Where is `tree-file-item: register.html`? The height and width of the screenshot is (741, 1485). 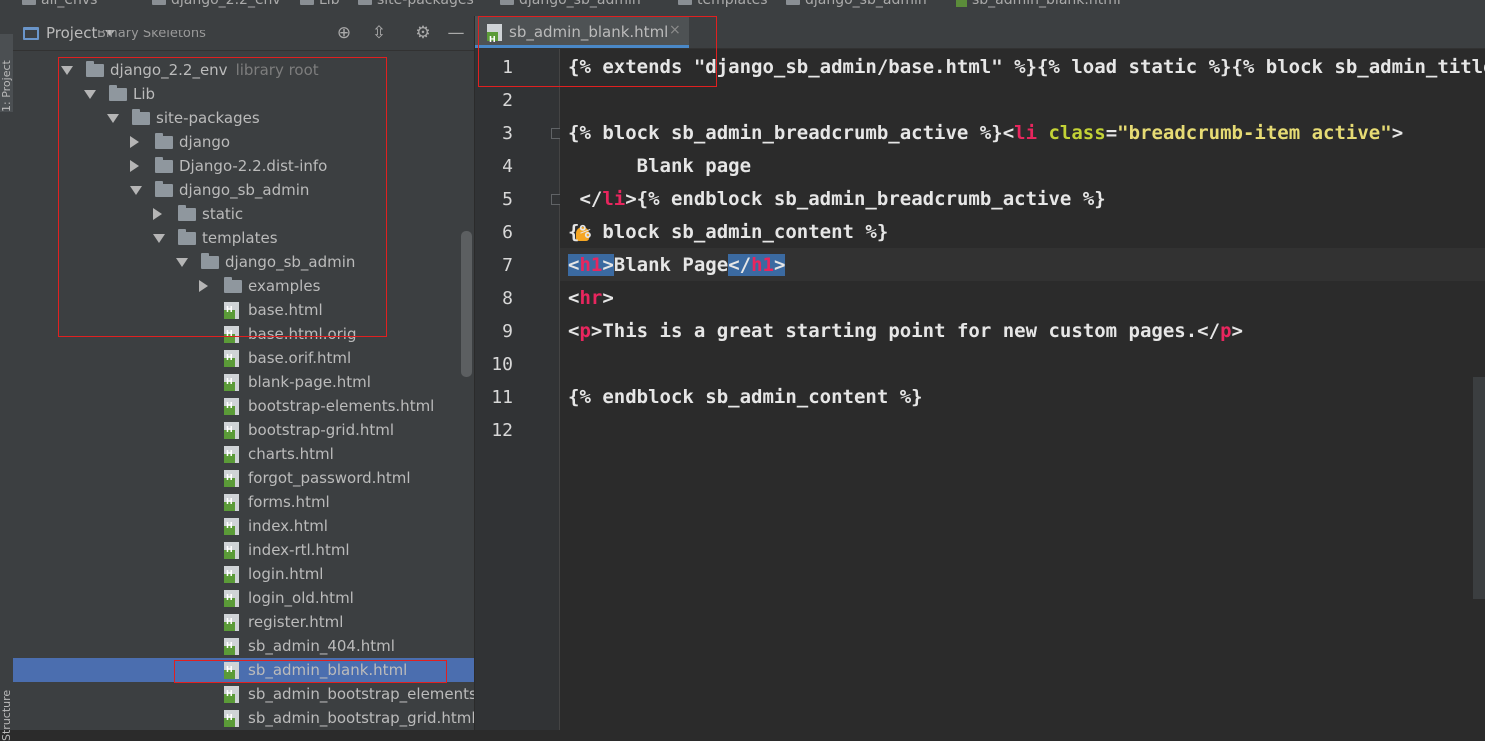
tree-file-item: register.html is located at coordinates (243, 622).